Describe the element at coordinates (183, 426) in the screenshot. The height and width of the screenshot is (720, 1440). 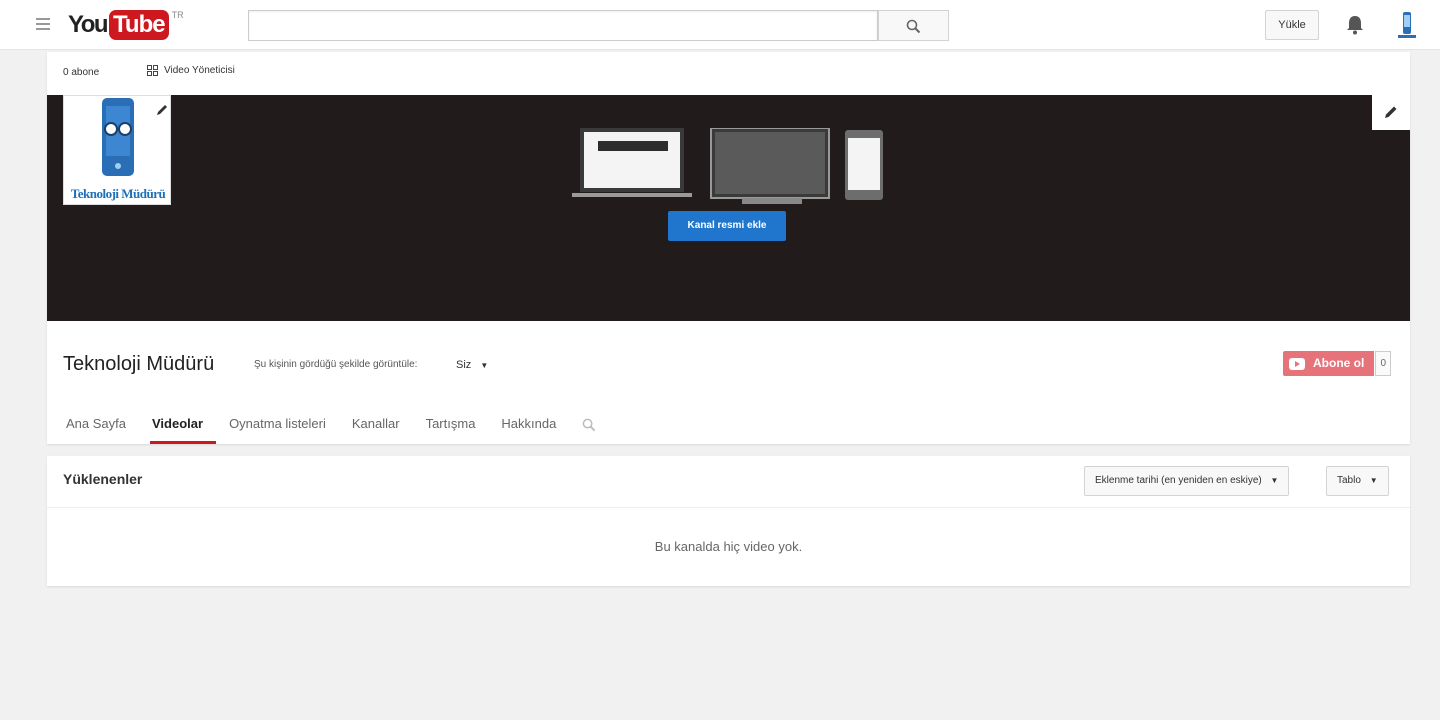
I see `tab-videos: Videolar` at that location.